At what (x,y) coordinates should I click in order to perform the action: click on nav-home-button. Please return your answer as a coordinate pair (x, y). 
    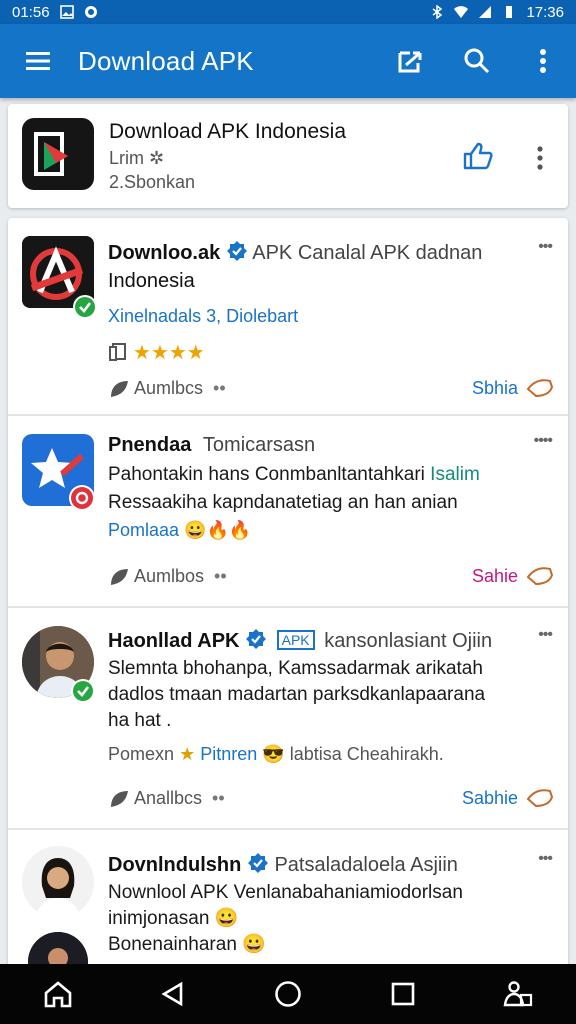
    Looking at the image, I should click on (58, 994).